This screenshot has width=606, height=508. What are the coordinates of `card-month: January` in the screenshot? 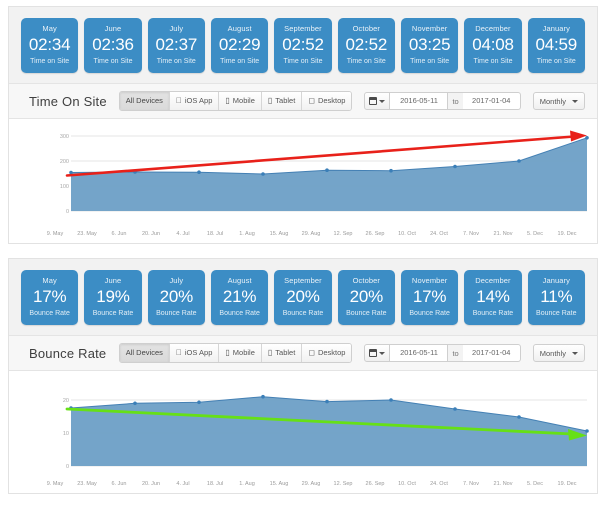 It's located at (556, 280).